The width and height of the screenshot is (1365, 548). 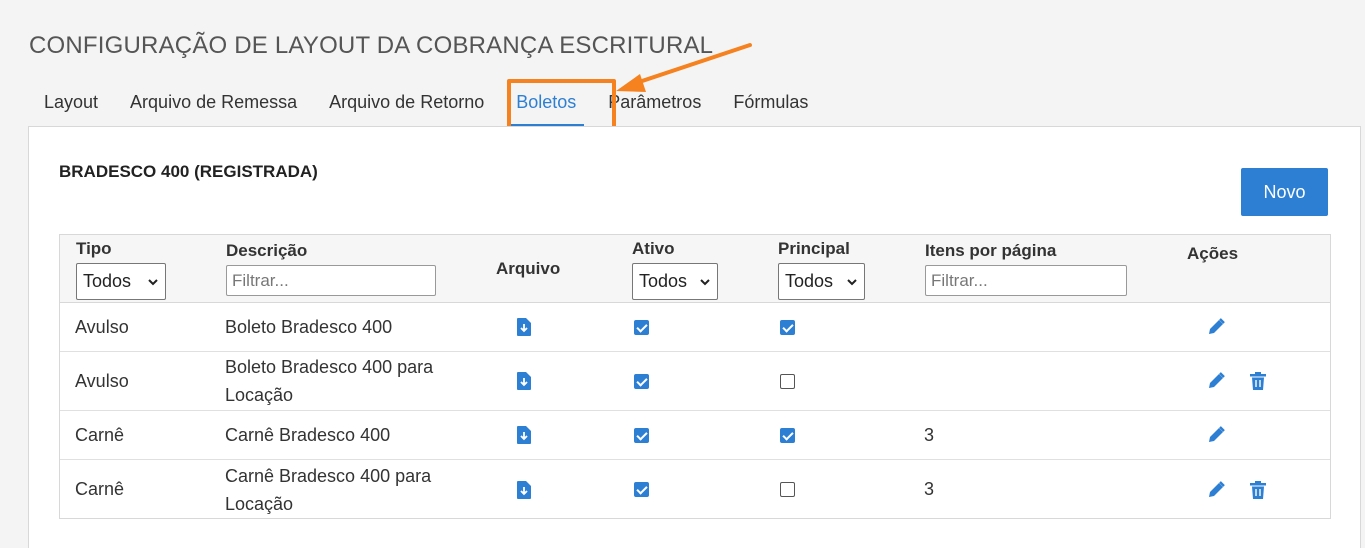 I want to click on row-descricao: Boleto Bradesco 400 para Locação, so click(x=329, y=381).